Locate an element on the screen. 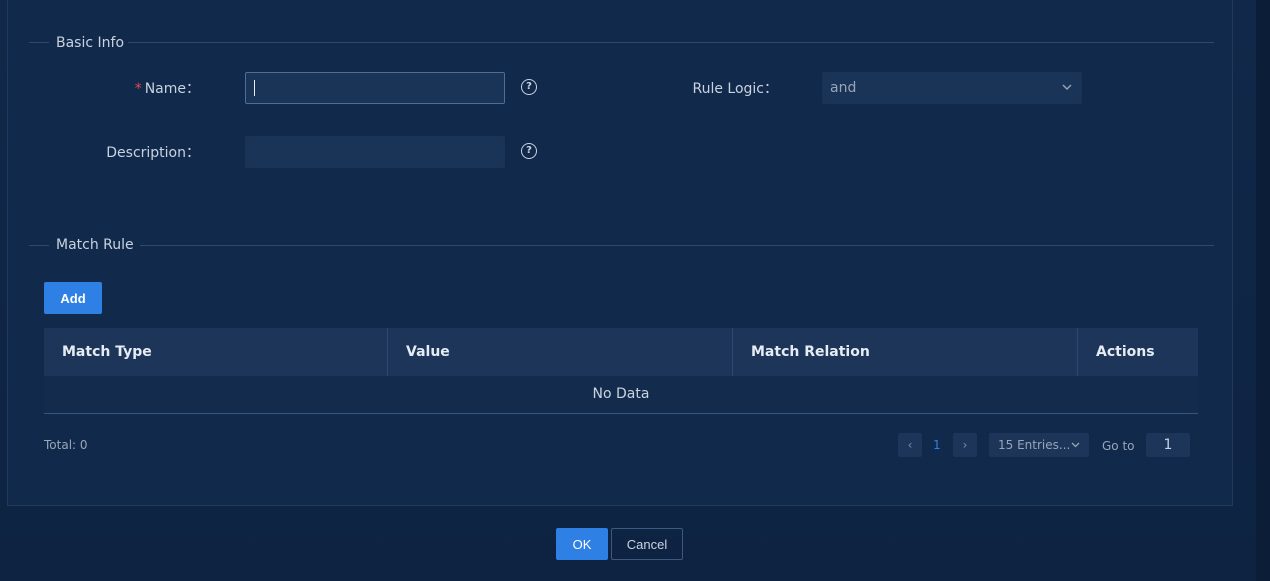  basic-info-title: Basic Info is located at coordinates (90, 43).